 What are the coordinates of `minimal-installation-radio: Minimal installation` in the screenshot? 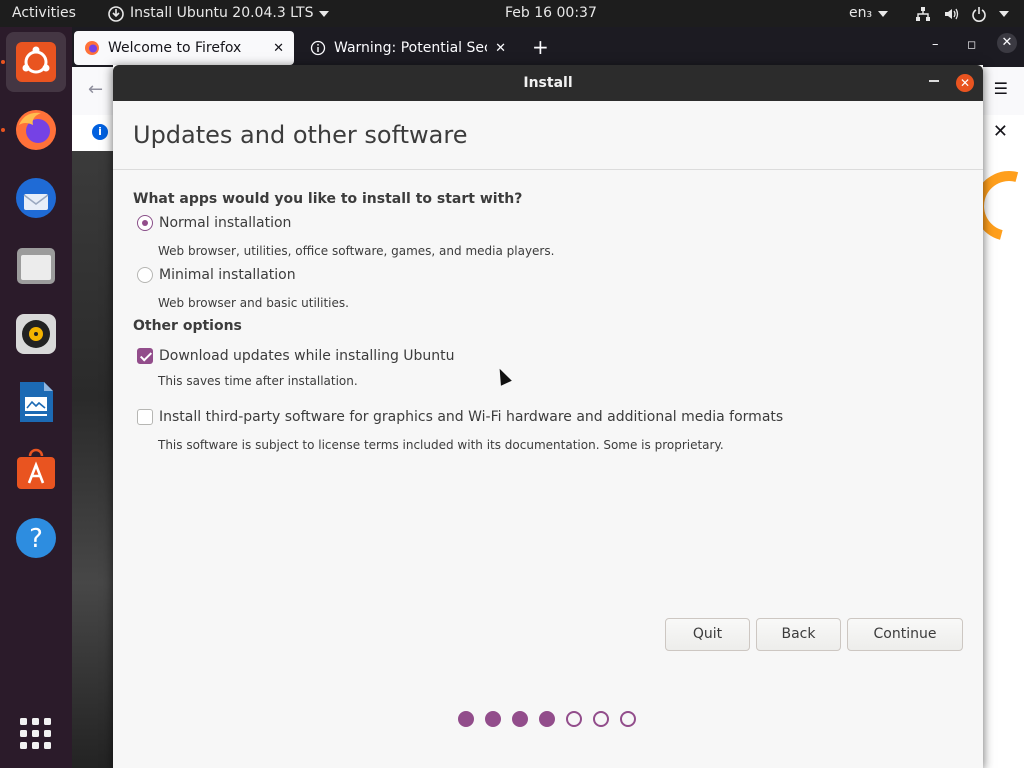 It's located at (216, 275).